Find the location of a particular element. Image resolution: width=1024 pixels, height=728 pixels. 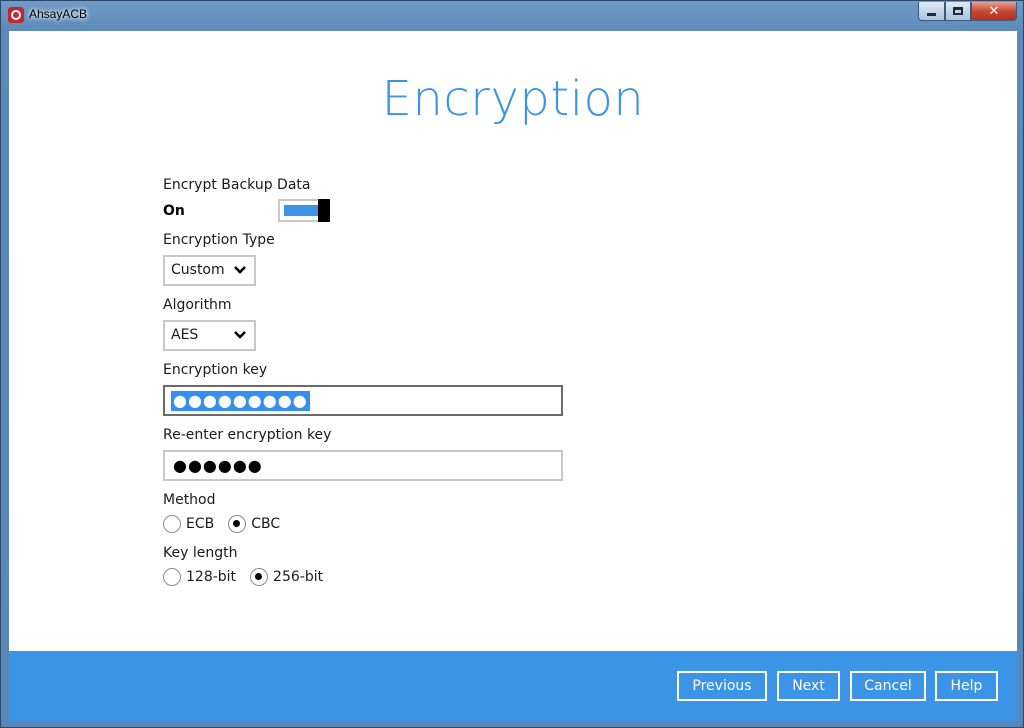

page-title: Encryption is located at coordinates (513, 99).